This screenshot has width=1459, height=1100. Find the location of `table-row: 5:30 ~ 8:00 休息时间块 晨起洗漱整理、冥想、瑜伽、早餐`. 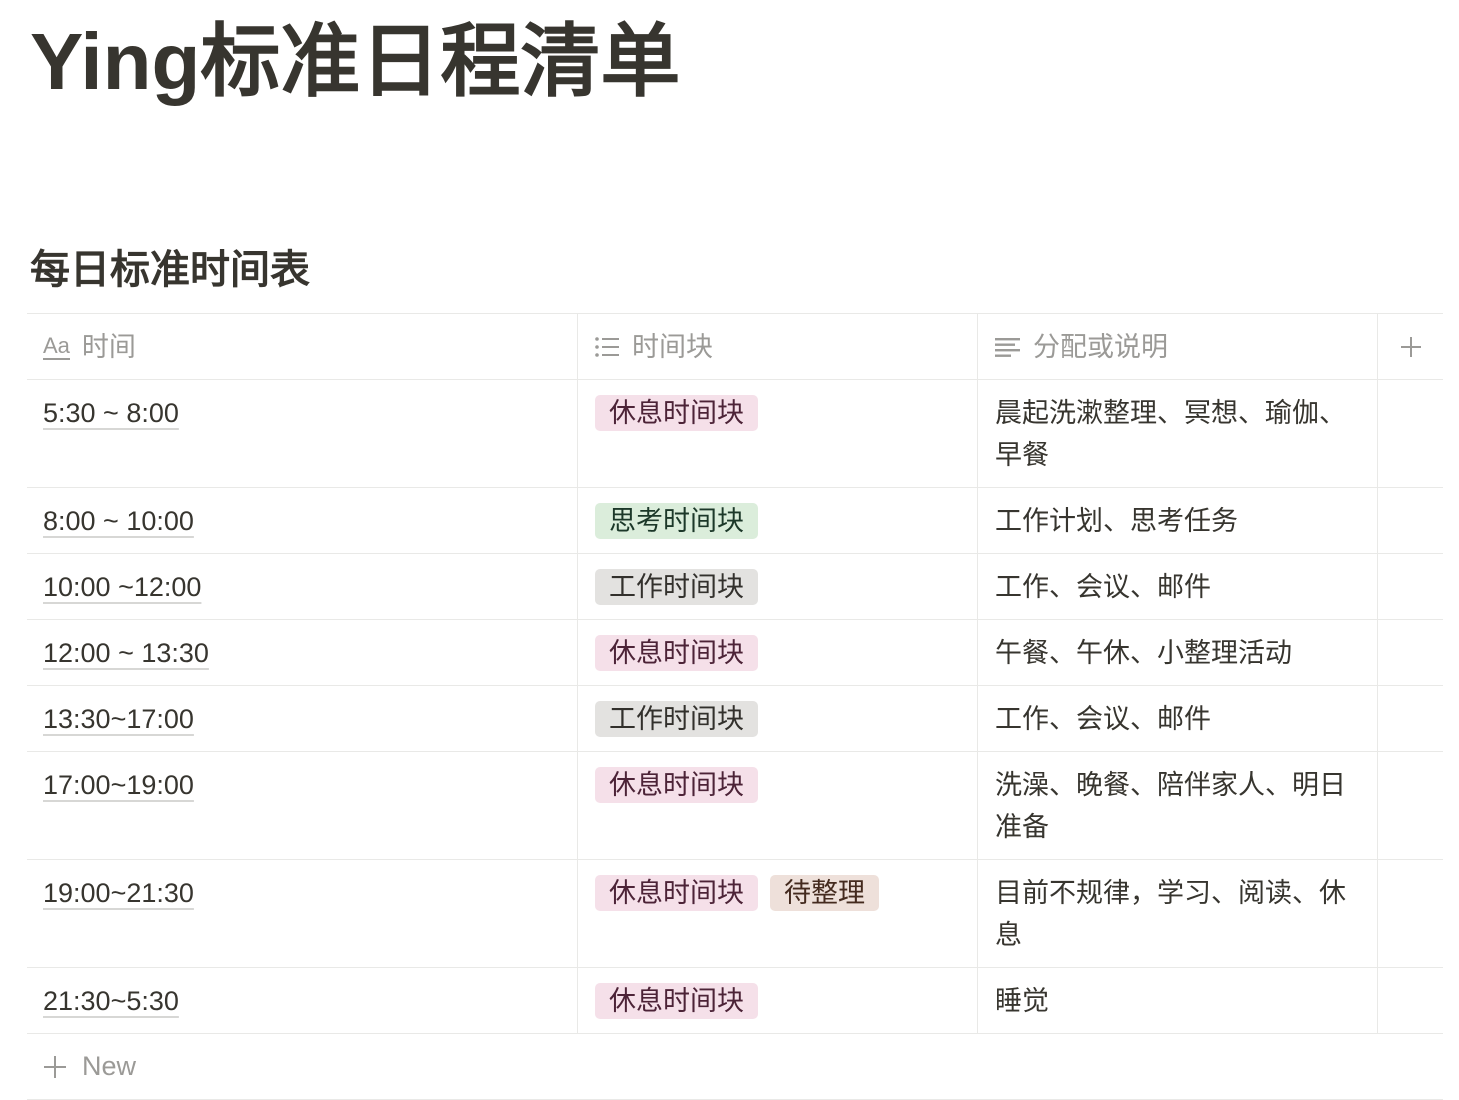

table-row: 5:30 ~ 8:00 休息时间块 晨起洗漱整理、冥想、瑜伽、早餐 is located at coordinates (735, 434).